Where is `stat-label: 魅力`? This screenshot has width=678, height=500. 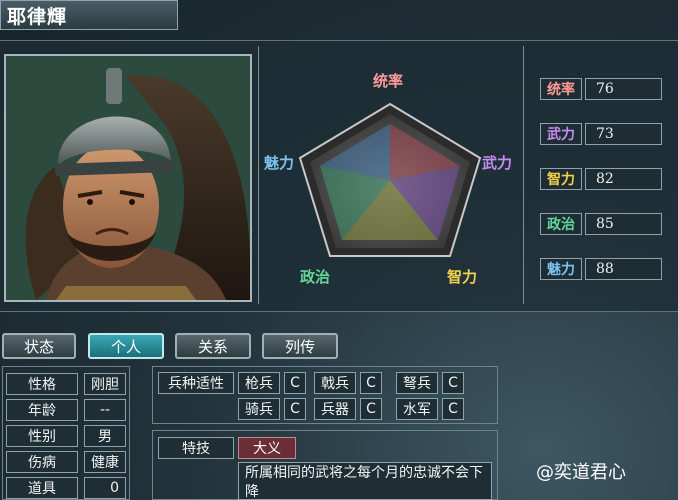
stat-label: 魅力 is located at coordinates (561, 269).